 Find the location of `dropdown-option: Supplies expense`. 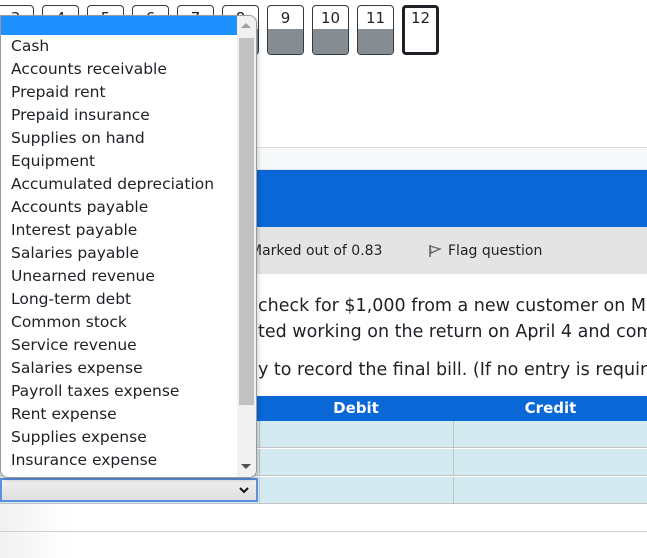

dropdown-option: Supplies expense is located at coordinates (119, 437).